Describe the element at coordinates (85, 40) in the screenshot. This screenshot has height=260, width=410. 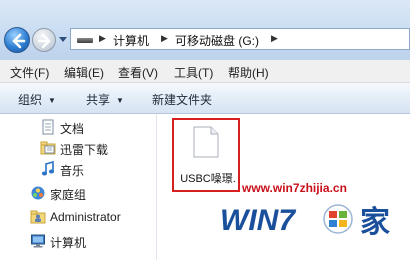
I see `drive-icon` at that location.